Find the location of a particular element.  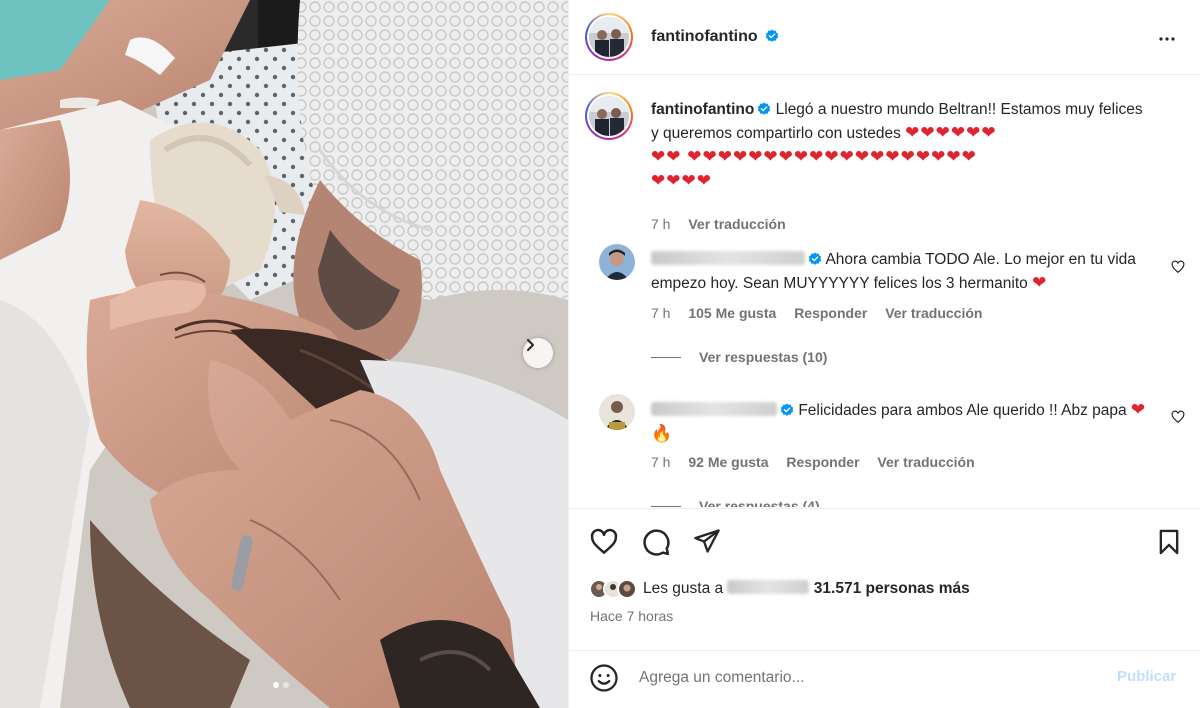

likes-prefix: Les gusta a is located at coordinates (683, 588).